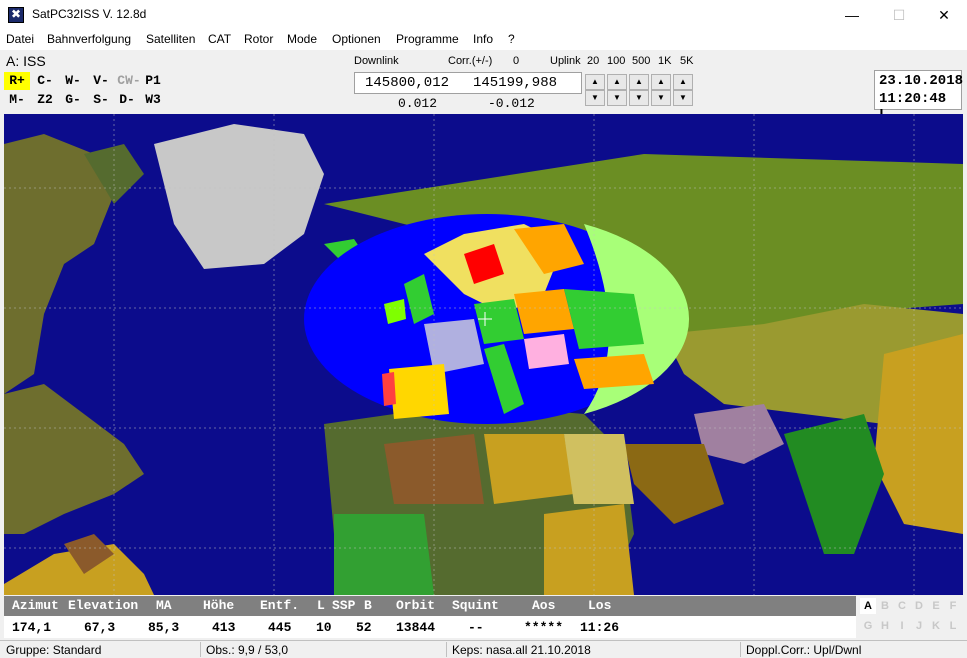  Describe the element at coordinates (639, 98) in the screenshot. I see `step-500-down-button: ▼` at that location.